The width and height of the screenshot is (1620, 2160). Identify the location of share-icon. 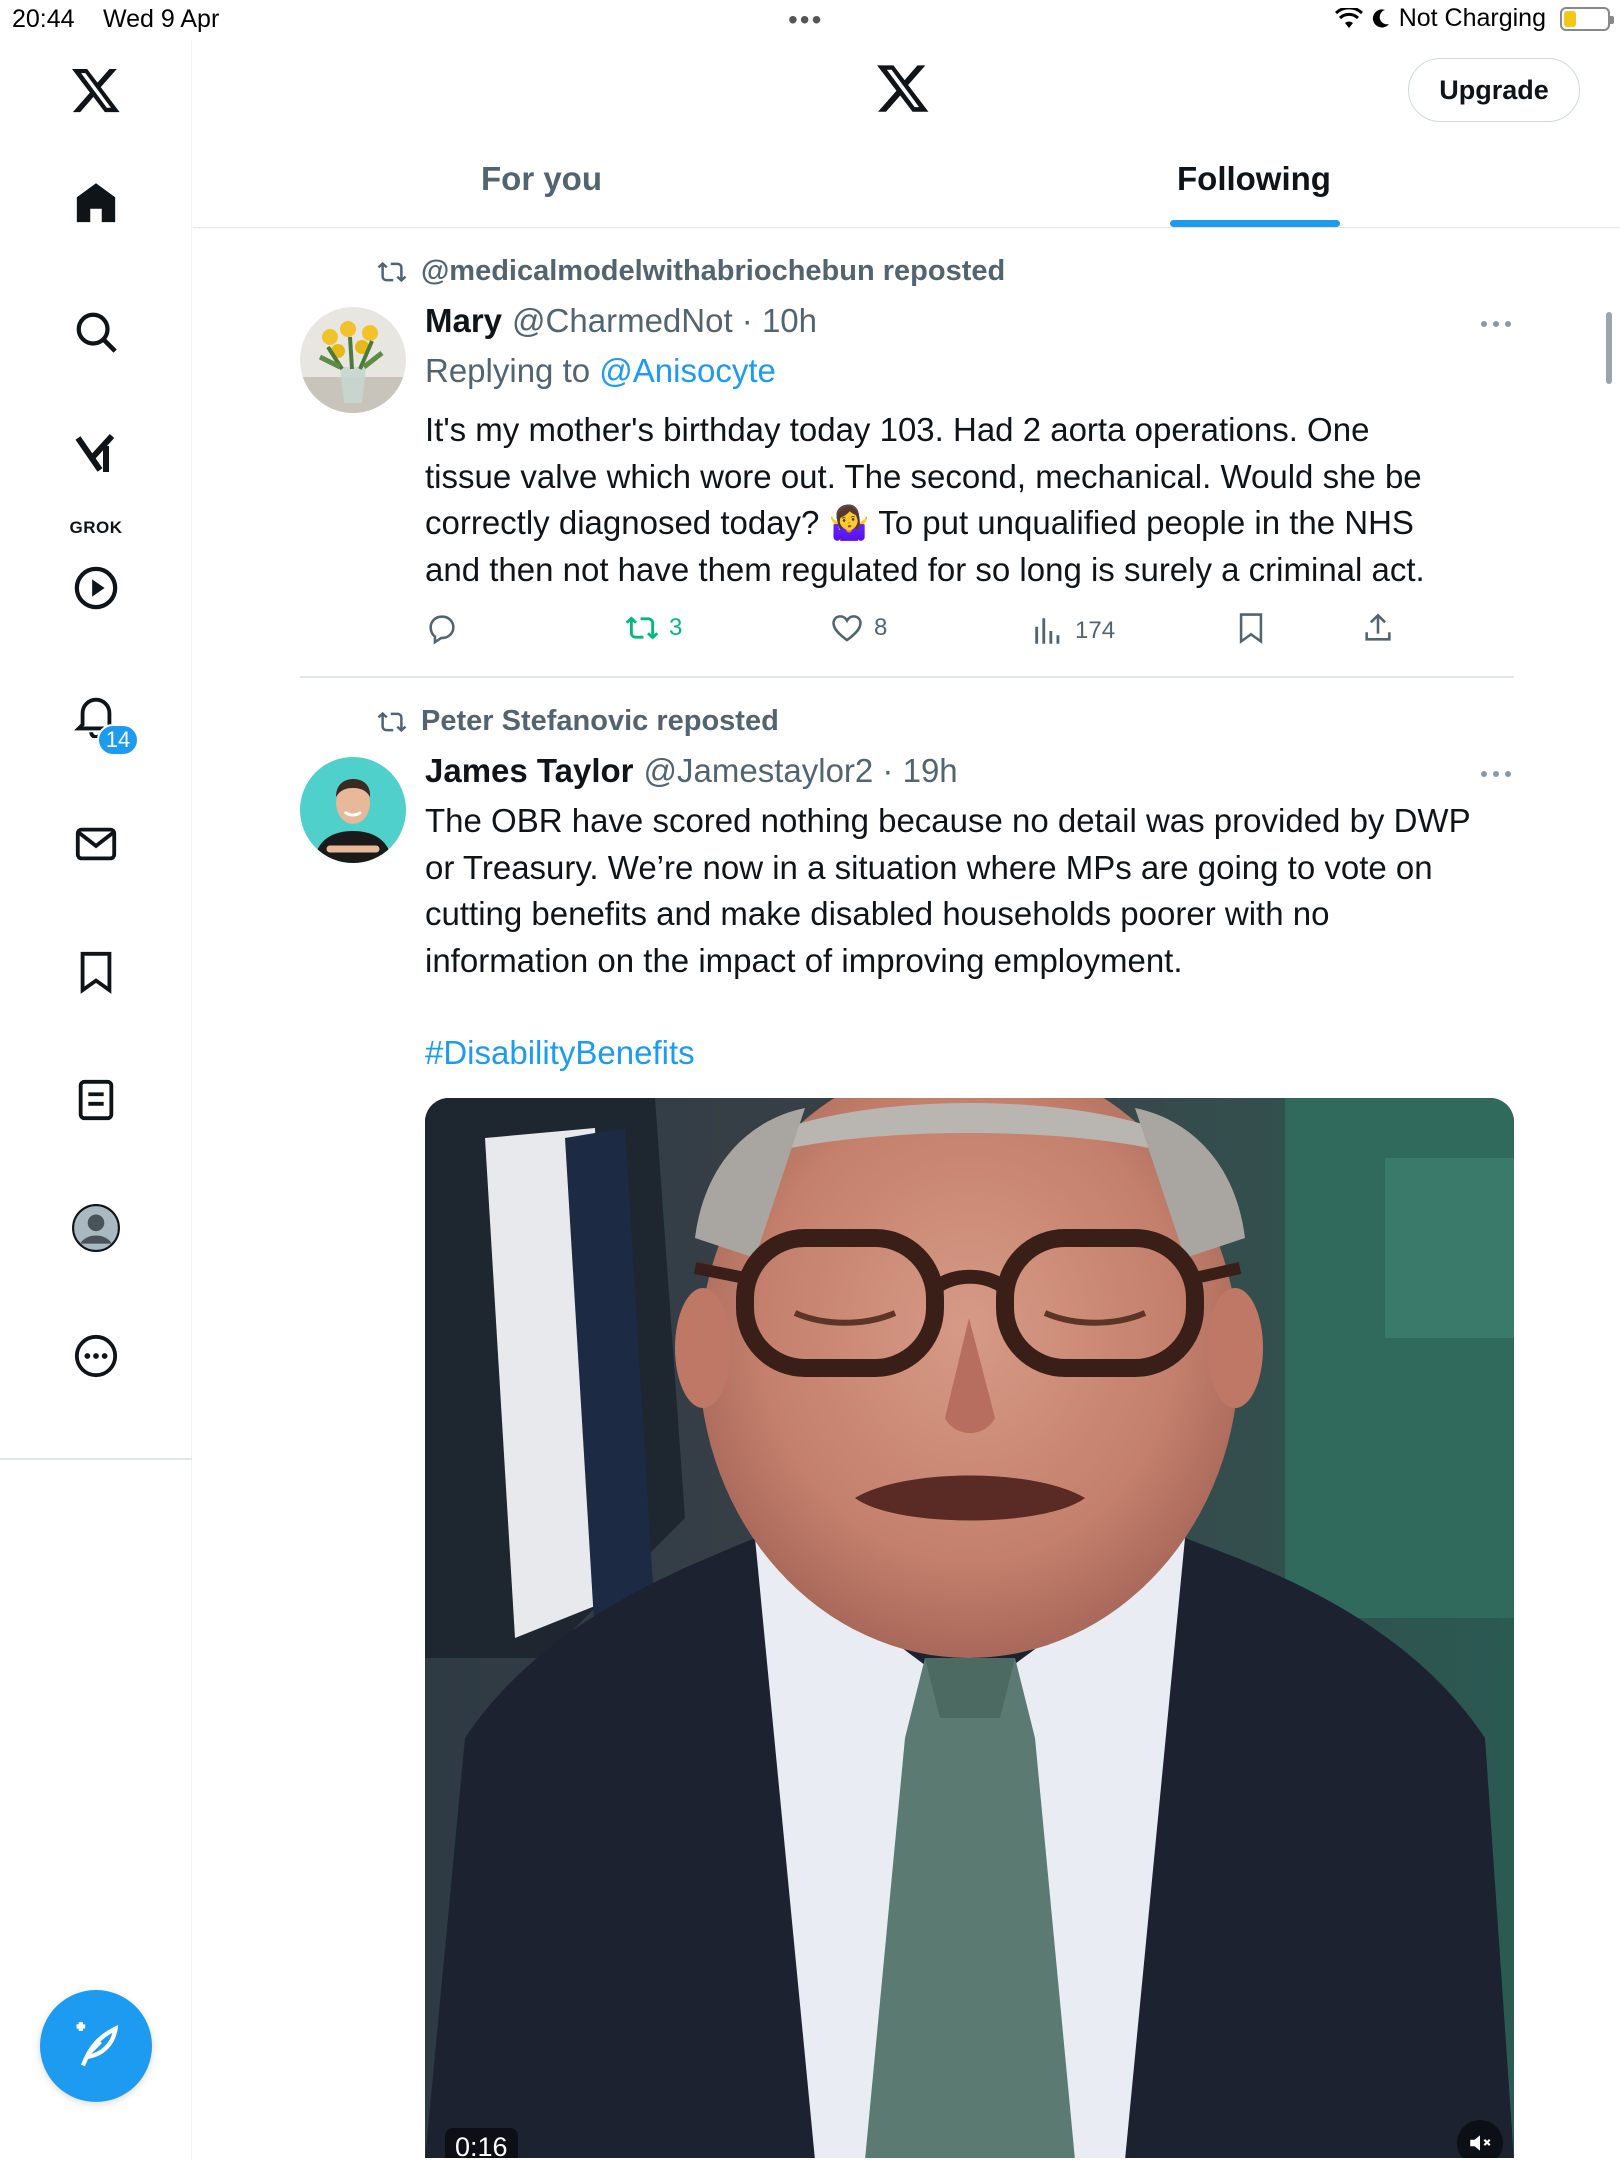
(1378, 627).